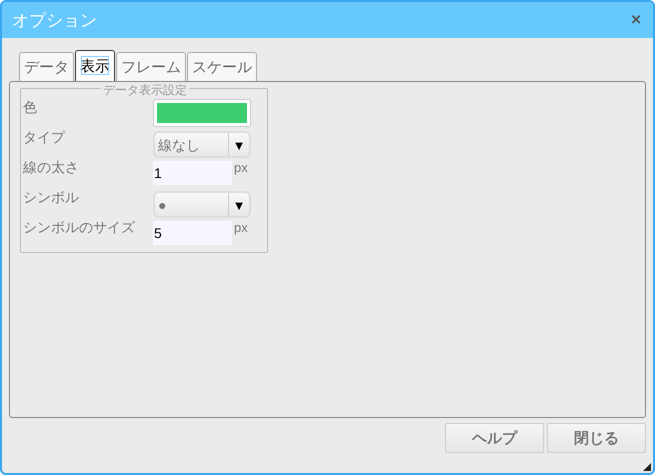 The image size is (655, 475). Describe the element at coordinates (151, 66) in the screenshot. I see `tab: フレーム` at that location.